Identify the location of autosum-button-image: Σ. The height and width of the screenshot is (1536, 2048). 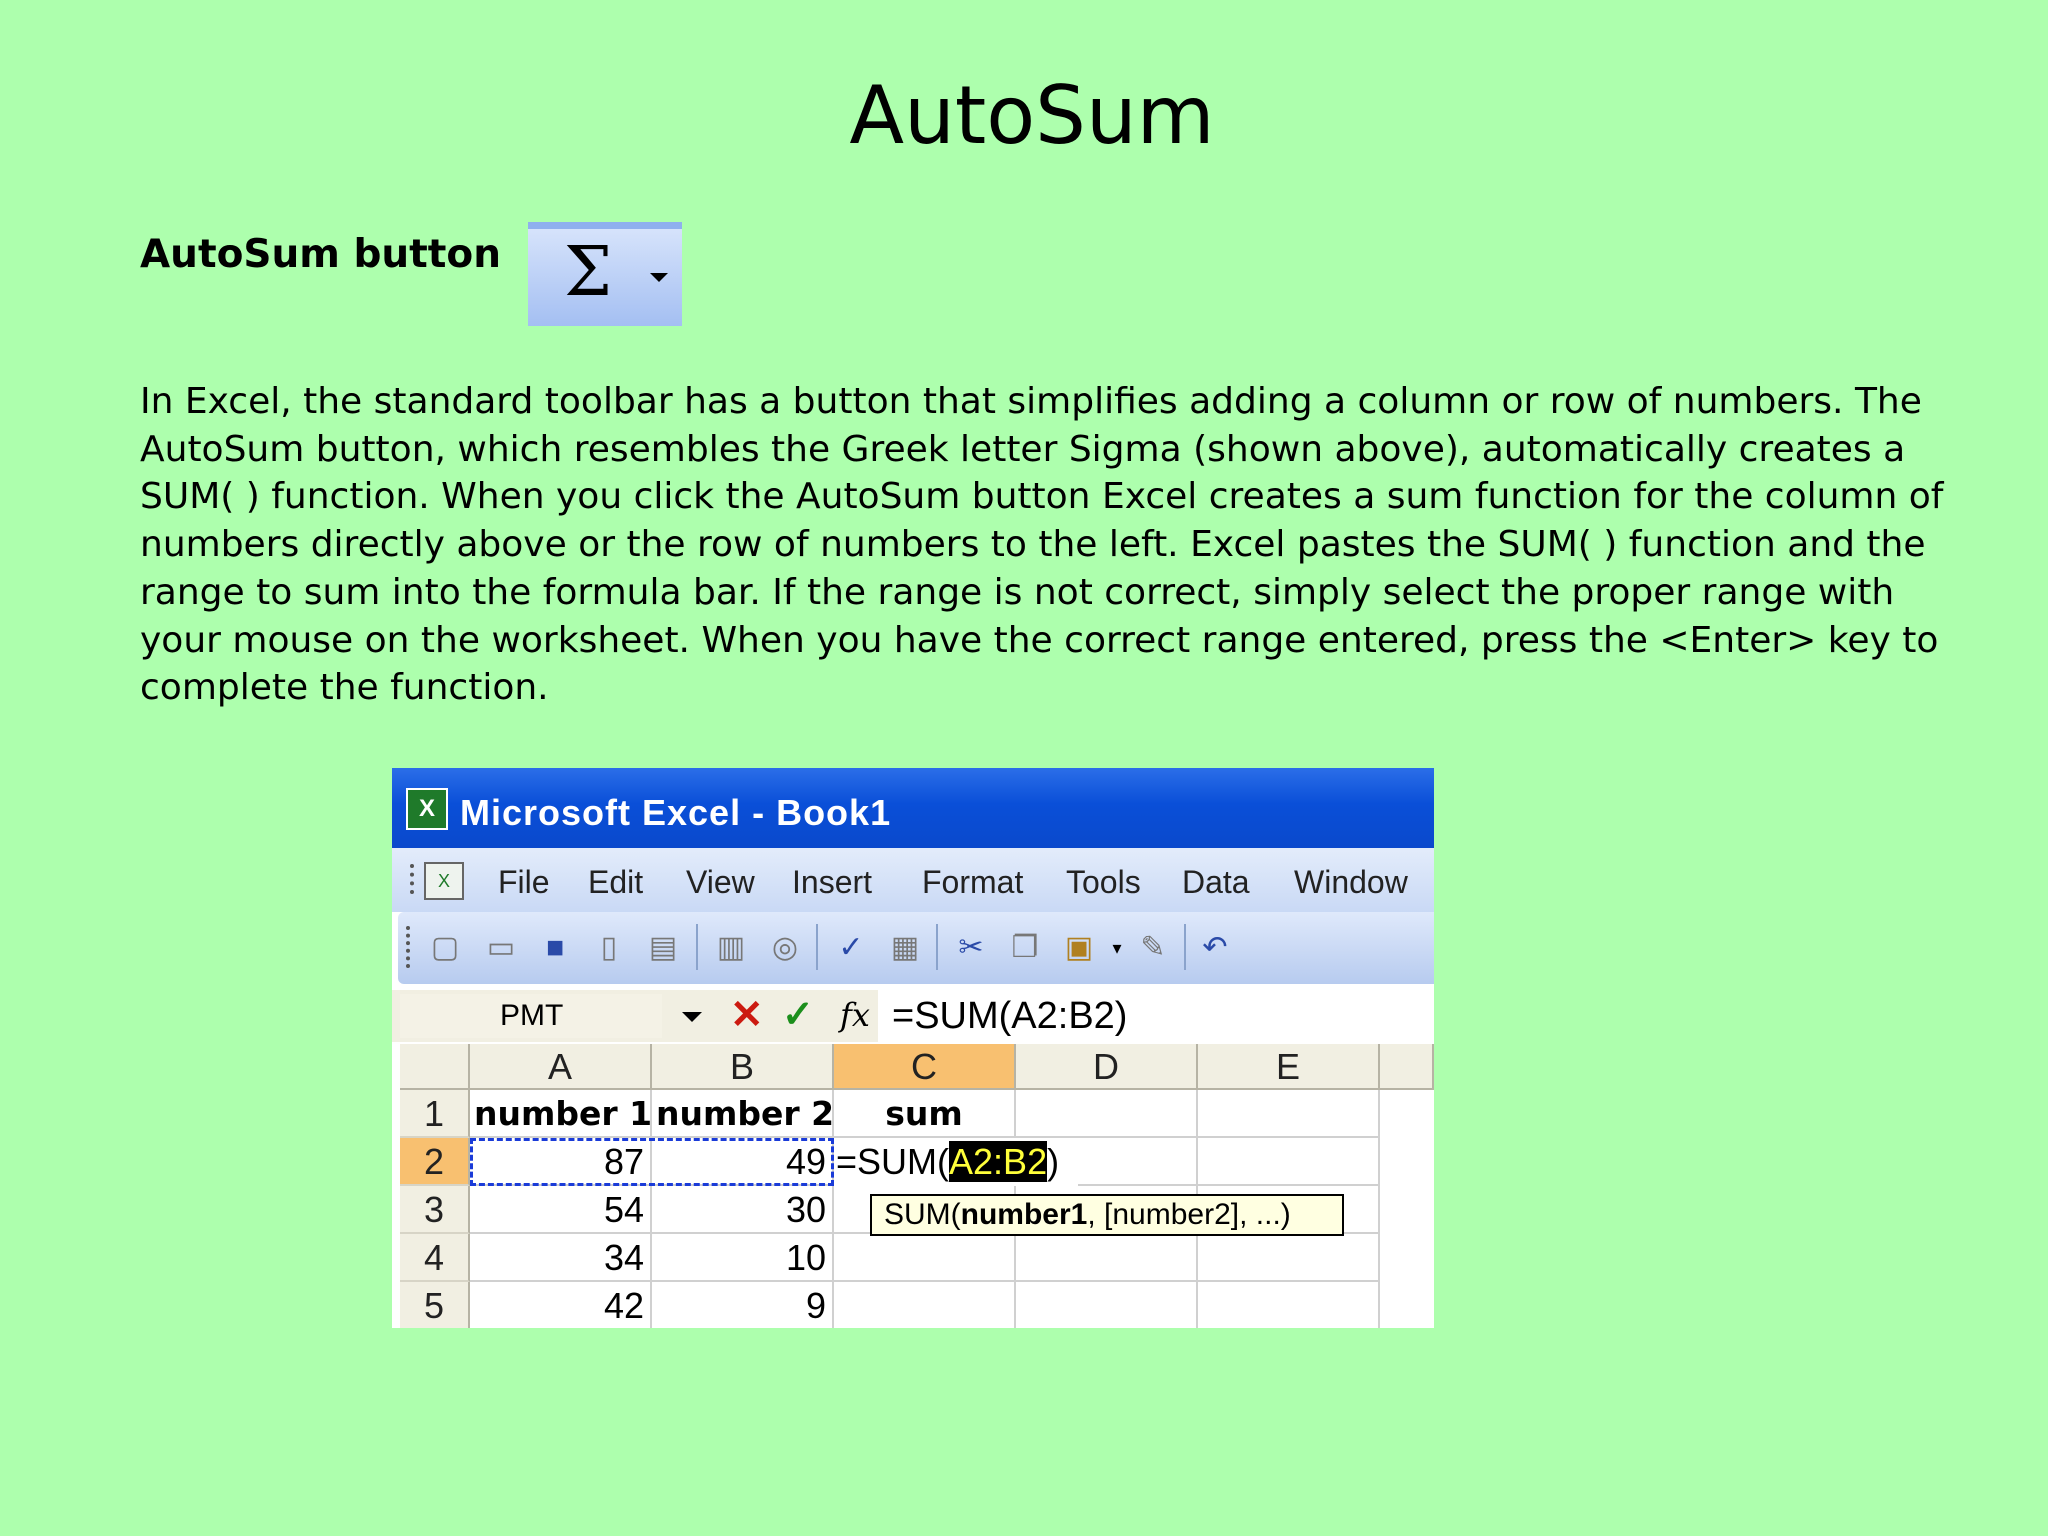
(605, 274).